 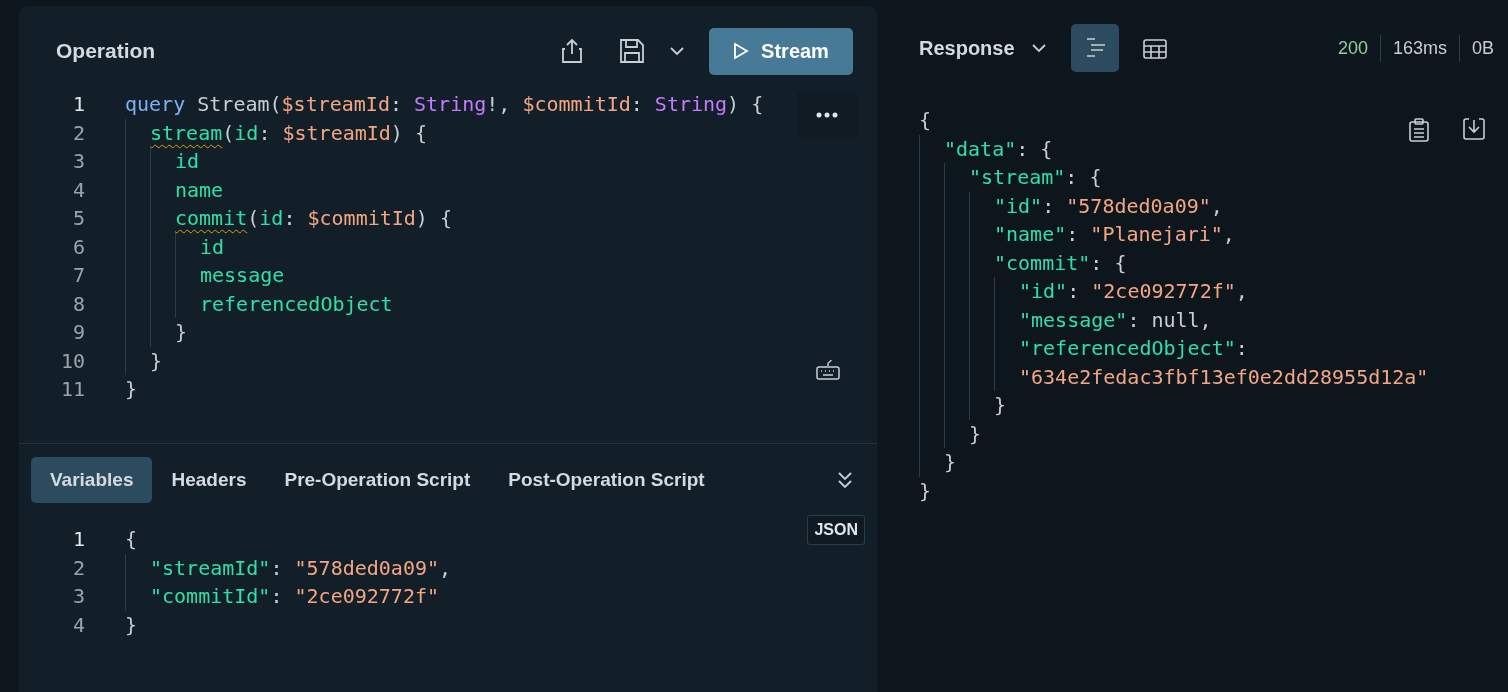 What do you see at coordinates (313, 218) in the screenshot?
I see `code-line: commit(id: $commitId) {` at bounding box center [313, 218].